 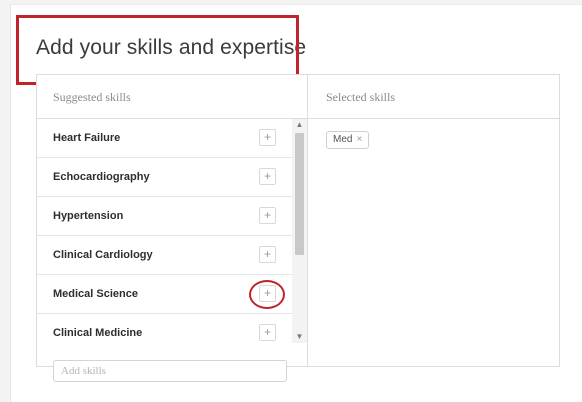 What do you see at coordinates (267, 294) in the screenshot?
I see `add-button-highlight-ring` at bounding box center [267, 294].